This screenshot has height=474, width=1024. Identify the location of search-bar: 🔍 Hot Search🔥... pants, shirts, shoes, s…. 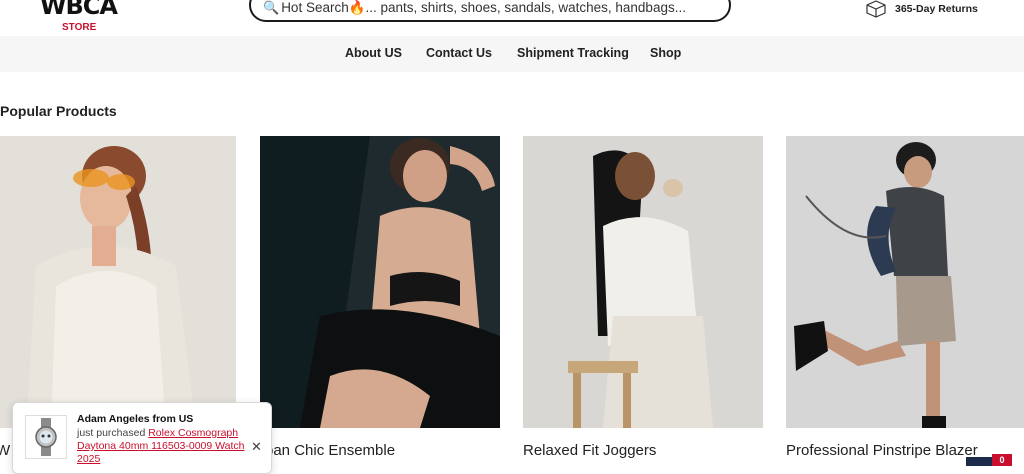
(490, 11).